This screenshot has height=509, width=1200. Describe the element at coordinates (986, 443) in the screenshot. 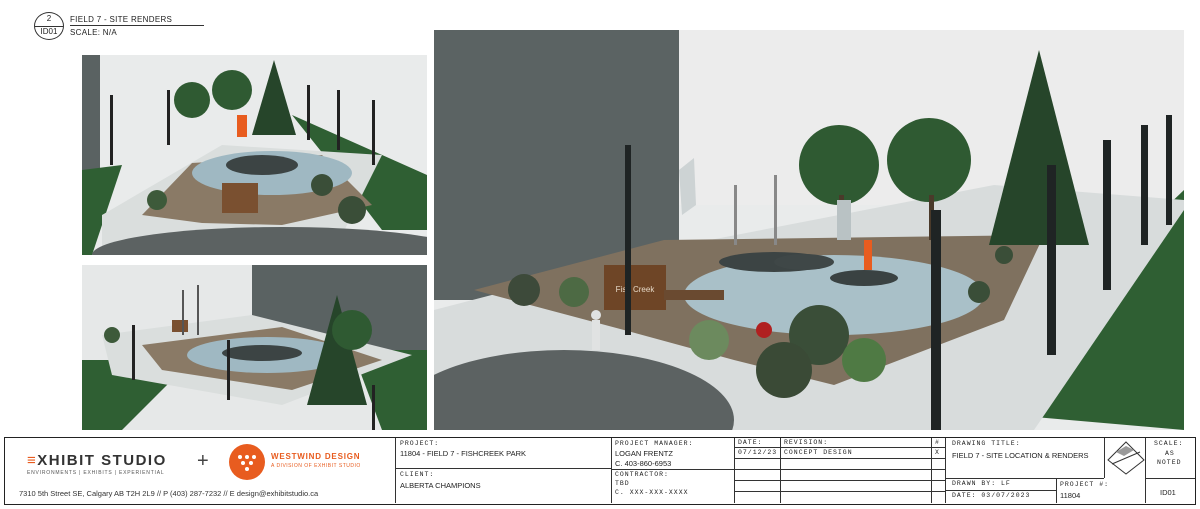

I see `drawing-title-label: DRAWING TITLE:` at that location.